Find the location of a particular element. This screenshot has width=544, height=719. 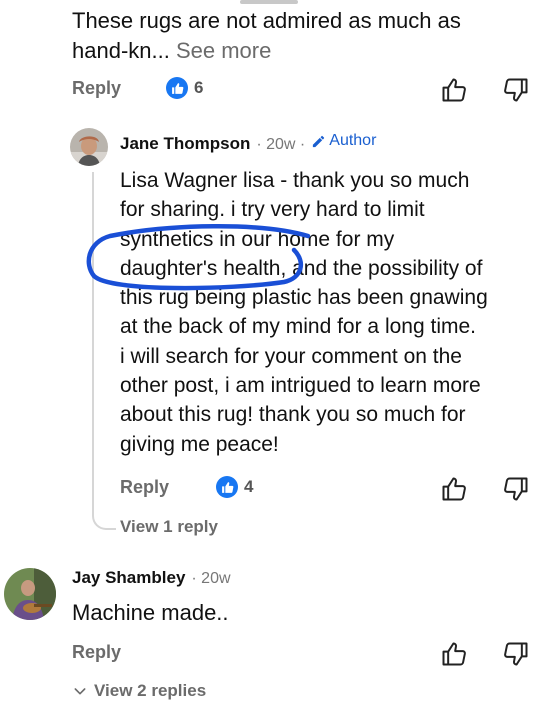

comment-header: Jay Shambley · 20w is located at coordinates (151, 578).